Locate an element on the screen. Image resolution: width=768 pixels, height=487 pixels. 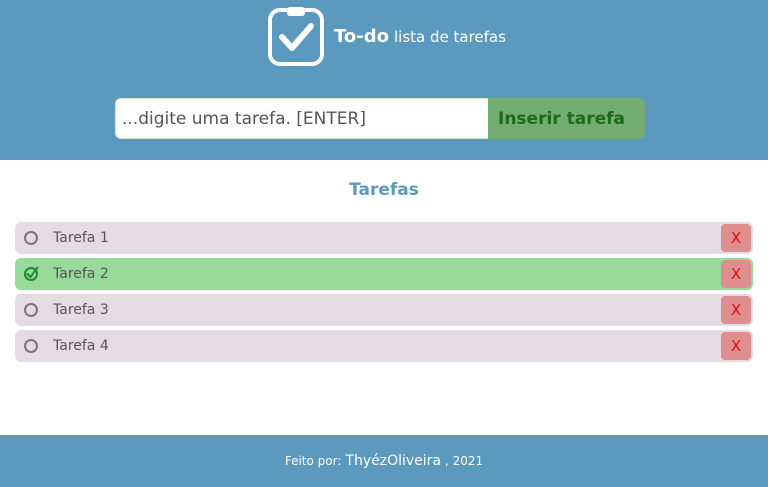
task-label: Tarefa 2 is located at coordinates (81, 274).